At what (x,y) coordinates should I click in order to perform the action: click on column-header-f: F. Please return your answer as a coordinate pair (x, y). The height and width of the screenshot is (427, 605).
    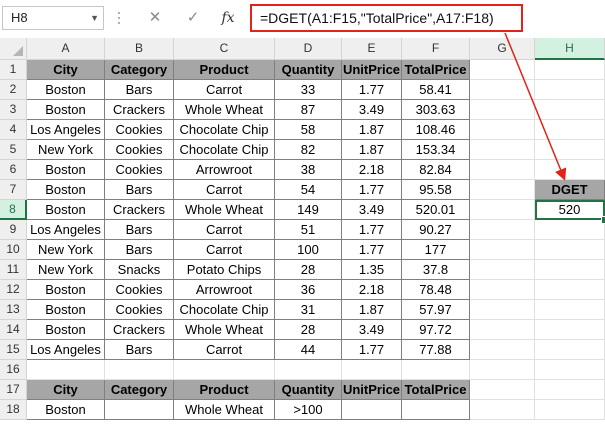
    Looking at the image, I should click on (436, 49).